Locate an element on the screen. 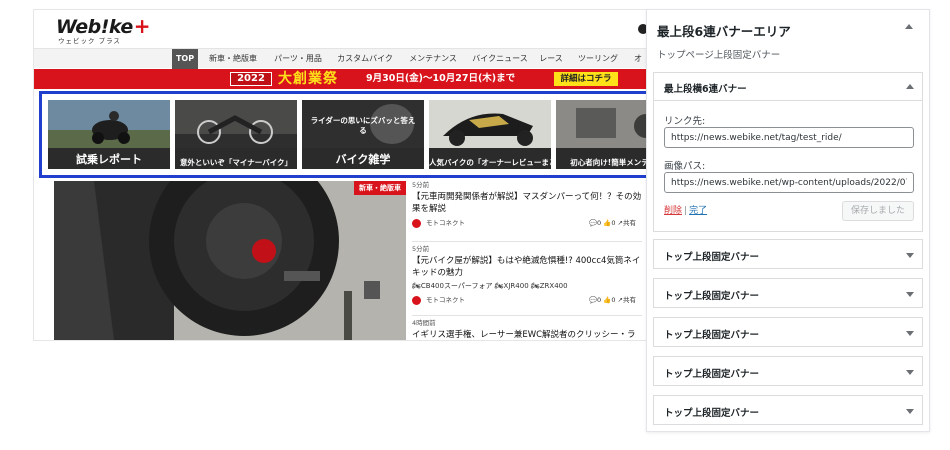 The image size is (950, 450). article-title: 【元バイク屋が解説】もはや絶滅危惧種!? 400cc4気筒ネイキッドの魅力 is located at coordinates (527, 267).